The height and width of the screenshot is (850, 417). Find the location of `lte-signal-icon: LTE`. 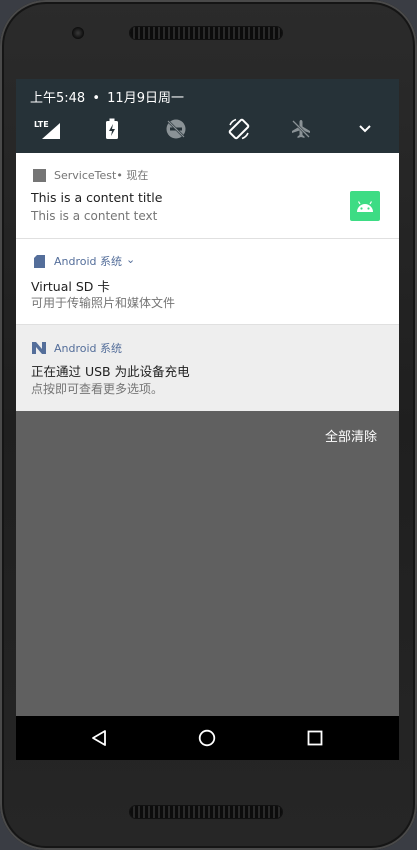

lte-signal-icon: LTE is located at coordinates (47, 129).